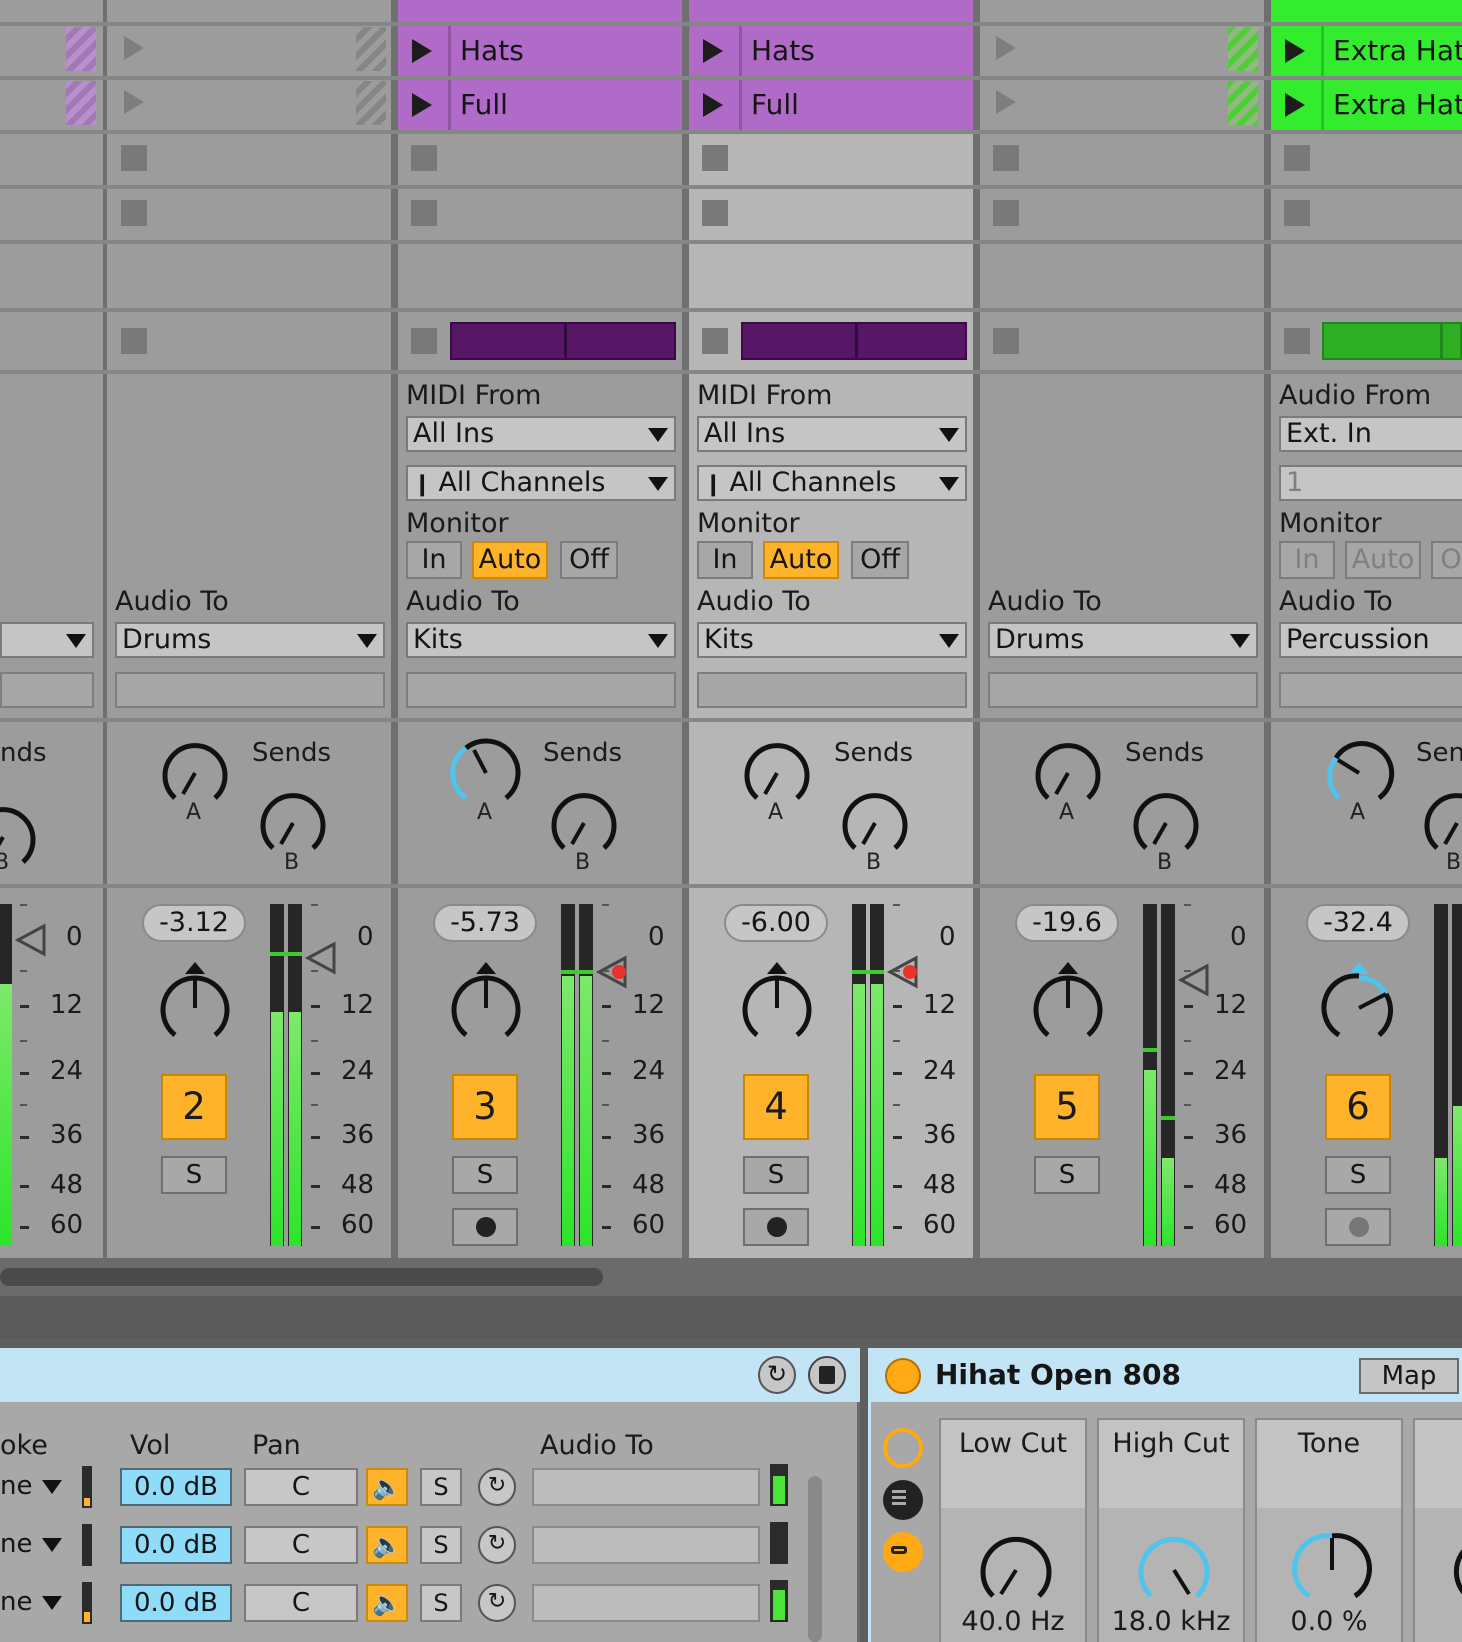 The height and width of the screenshot is (1642, 1462). I want to click on track-activator-button: 5, so click(1067, 1107).